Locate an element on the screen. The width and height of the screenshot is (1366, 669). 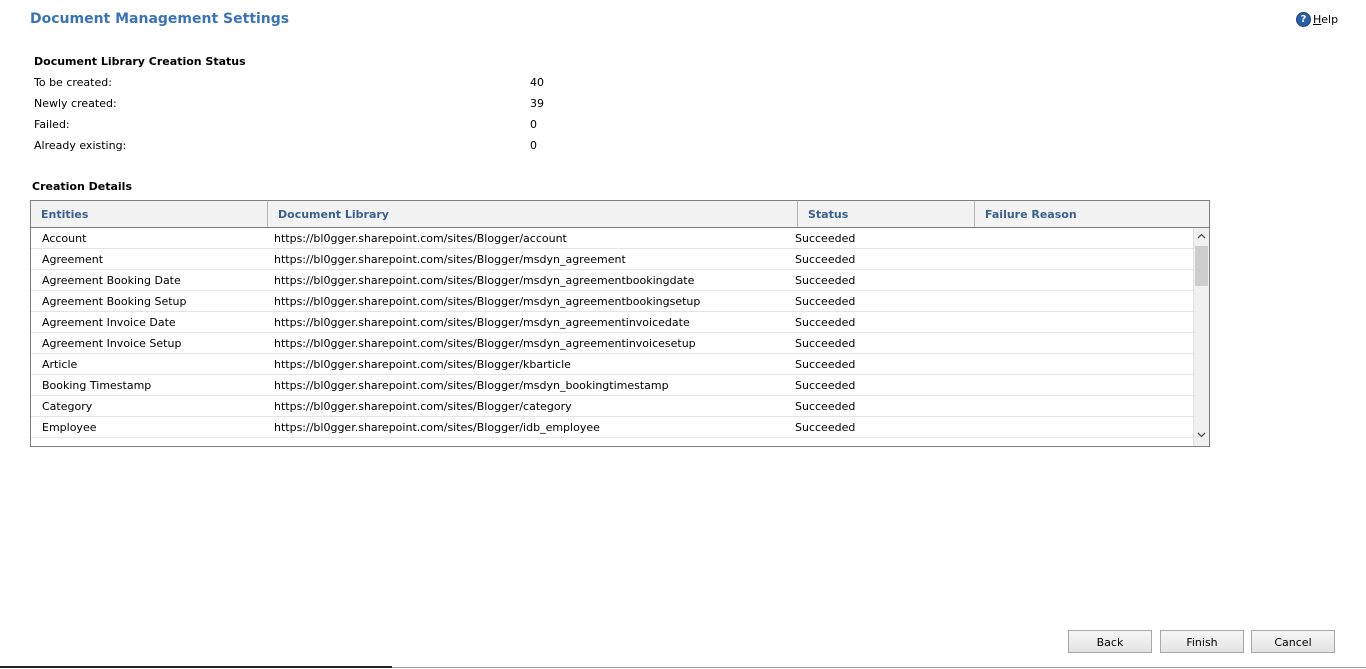
back-button: Back is located at coordinates (1110, 641).